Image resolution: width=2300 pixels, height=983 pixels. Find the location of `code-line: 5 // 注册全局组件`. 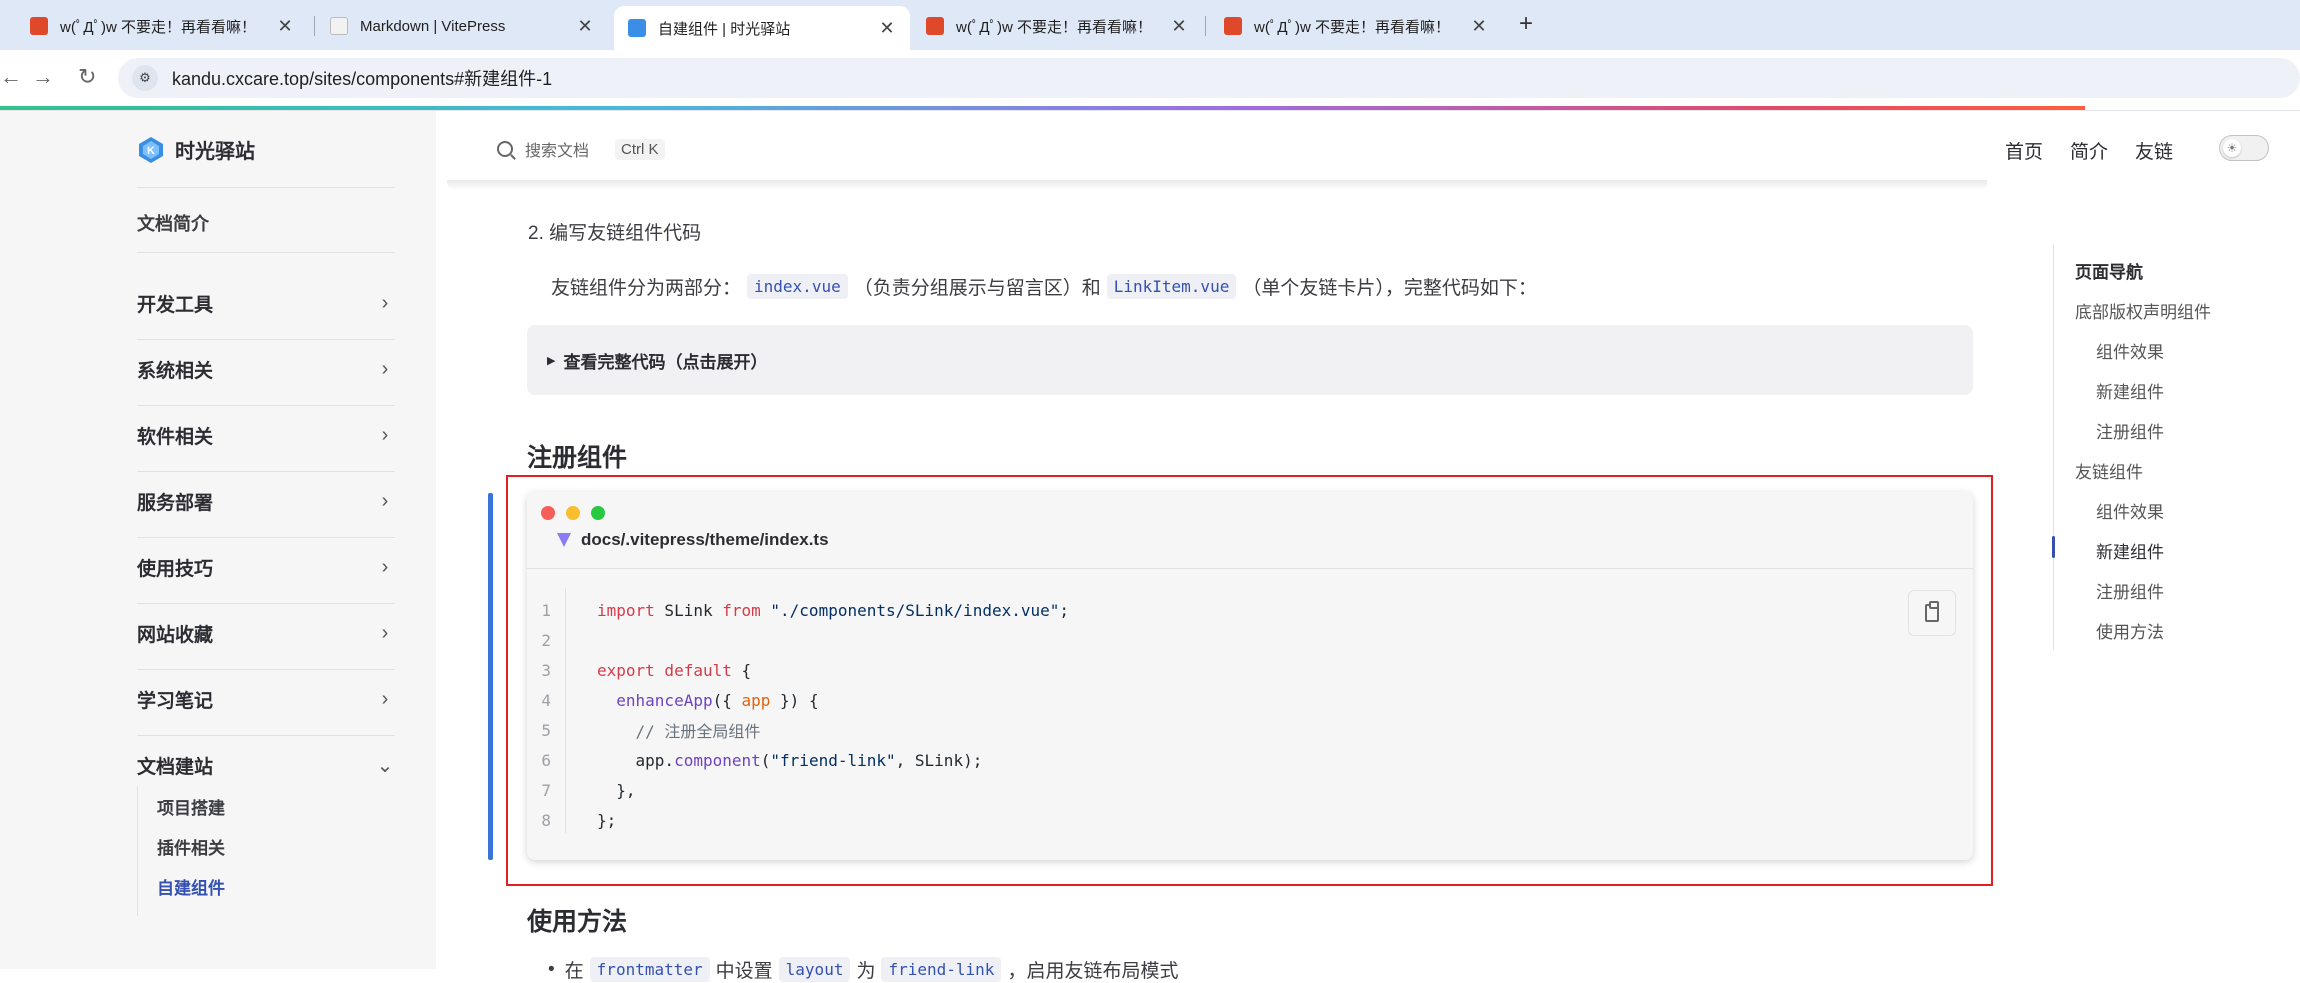

code-line: 5 // 注册全局组件 is located at coordinates (643, 730).